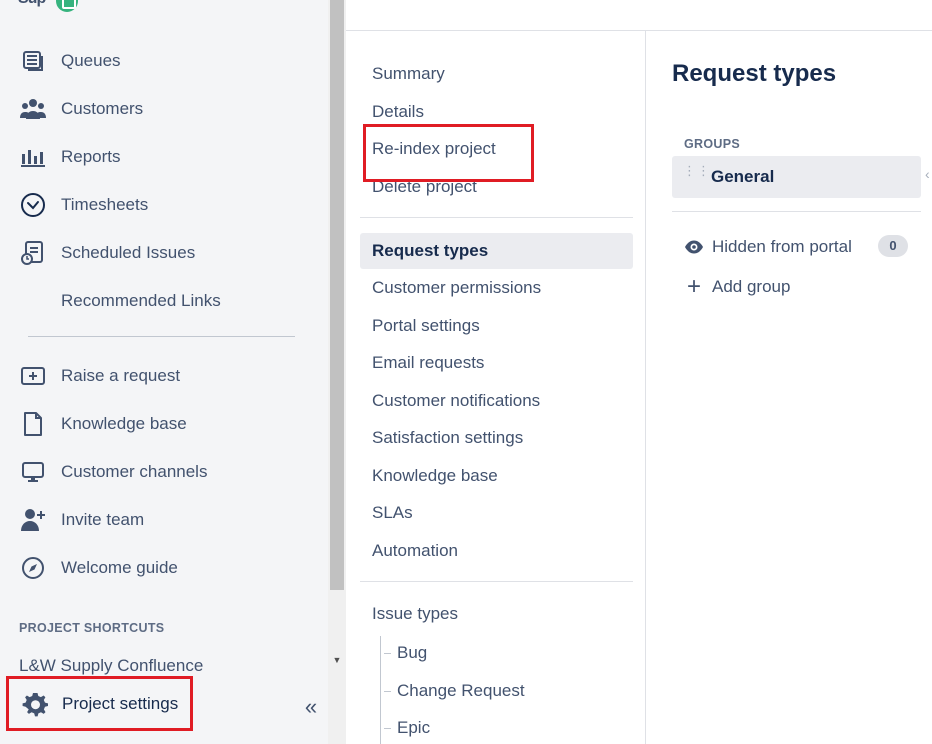  What do you see at coordinates (337, 660) in the screenshot?
I see `scroll-down-arrow-icon: ▼` at bounding box center [337, 660].